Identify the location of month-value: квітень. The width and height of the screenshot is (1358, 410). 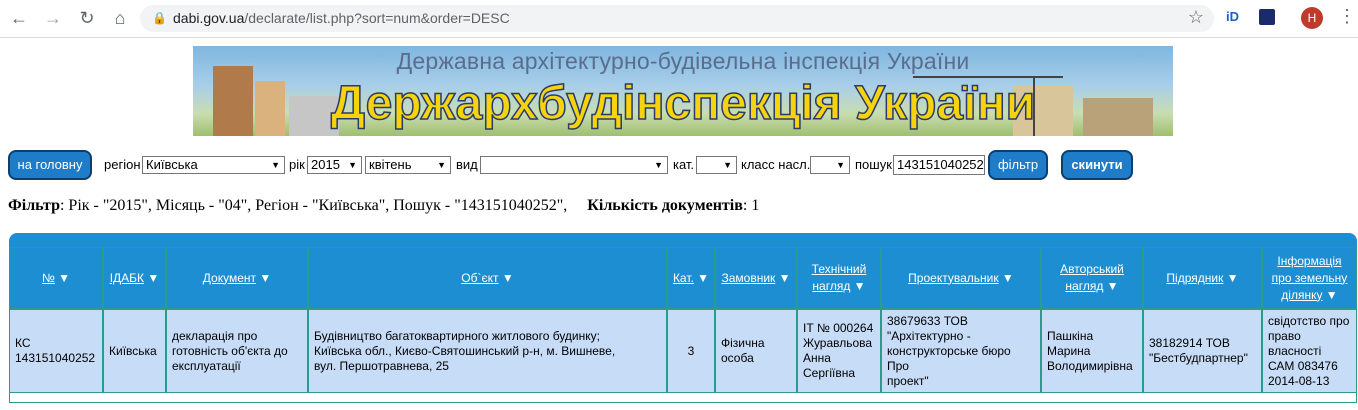
(390, 164).